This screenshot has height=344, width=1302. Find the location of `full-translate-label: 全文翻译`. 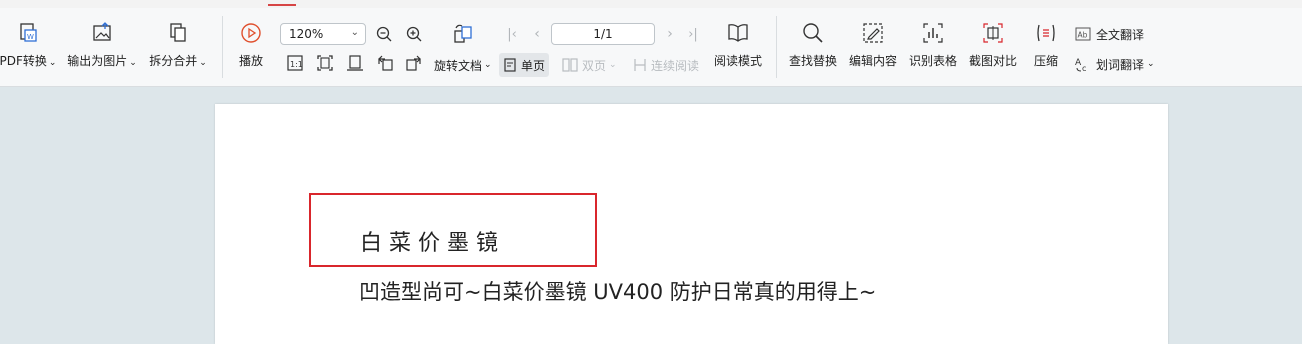

full-translate-label: 全文翻译 is located at coordinates (1120, 34).